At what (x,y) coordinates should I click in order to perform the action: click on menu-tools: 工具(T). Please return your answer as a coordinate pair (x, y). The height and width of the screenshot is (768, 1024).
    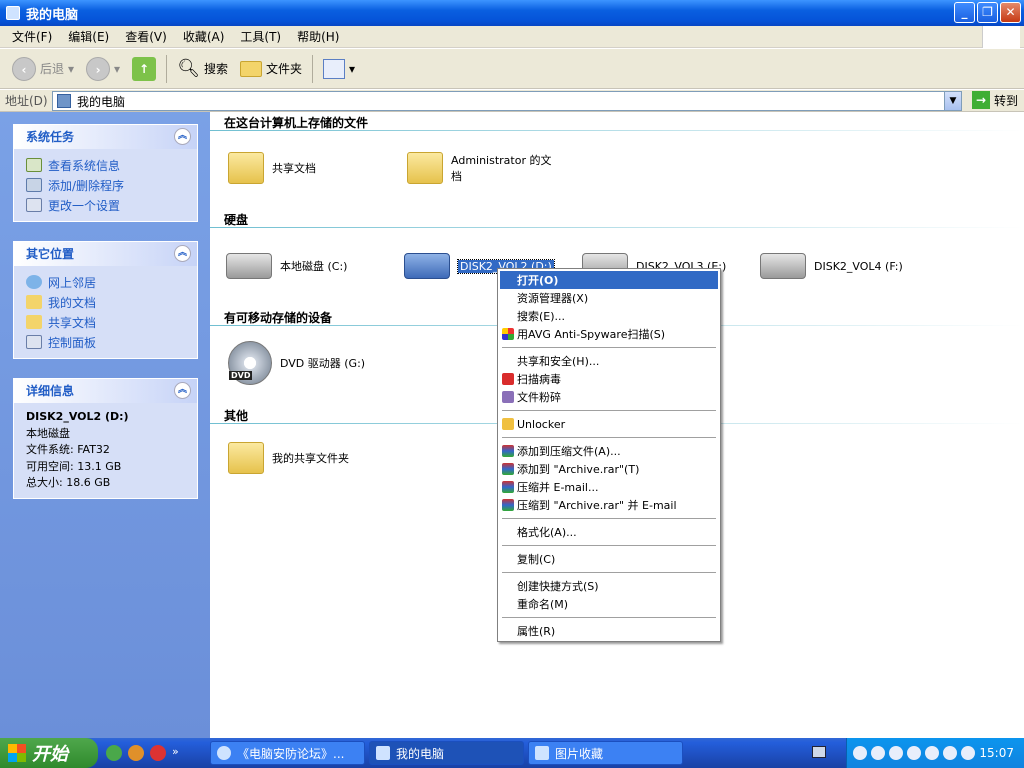
    Looking at the image, I should click on (260, 36).